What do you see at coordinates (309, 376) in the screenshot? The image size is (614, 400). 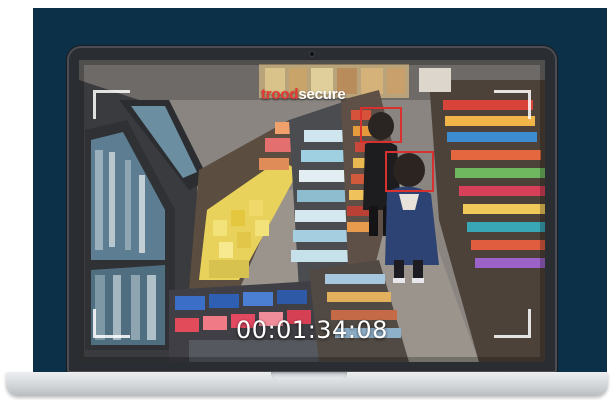 I see `laptop-opening-notch` at bounding box center [309, 376].